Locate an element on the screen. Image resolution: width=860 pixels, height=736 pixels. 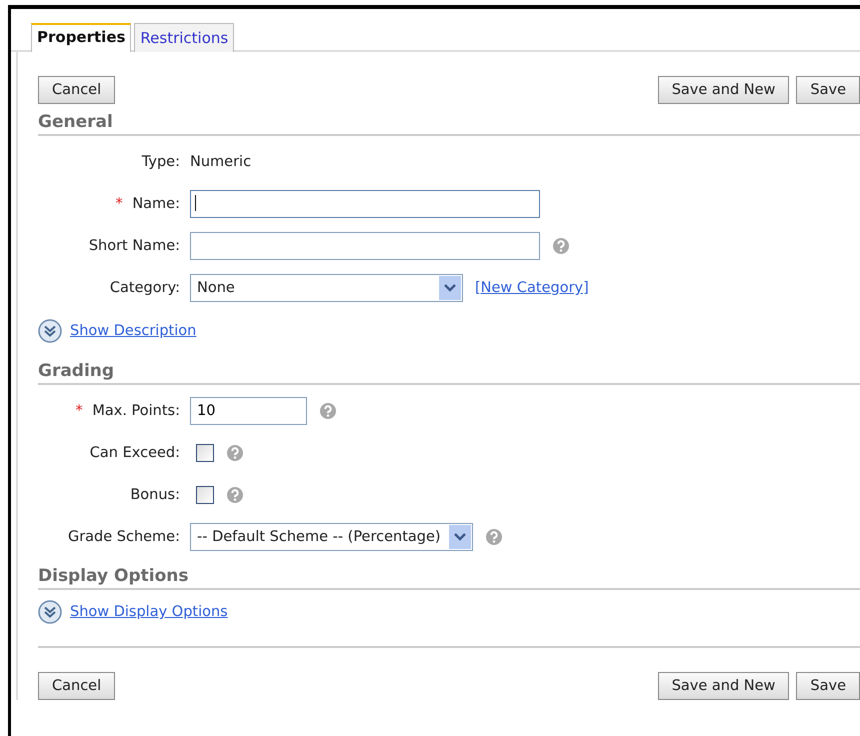
section-heading: Display Options is located at coordinates (449, 578).